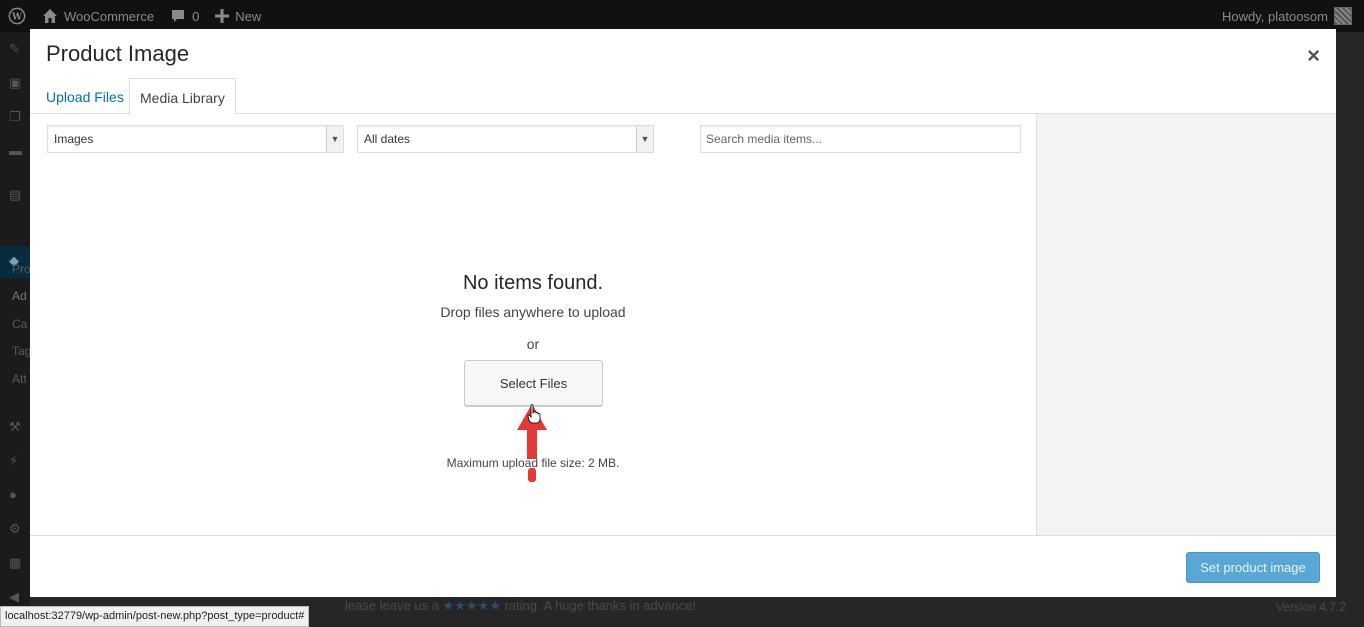  Describe the element at coordinates (860, 139) in the screenshot. I see `search-media-input` at that location.